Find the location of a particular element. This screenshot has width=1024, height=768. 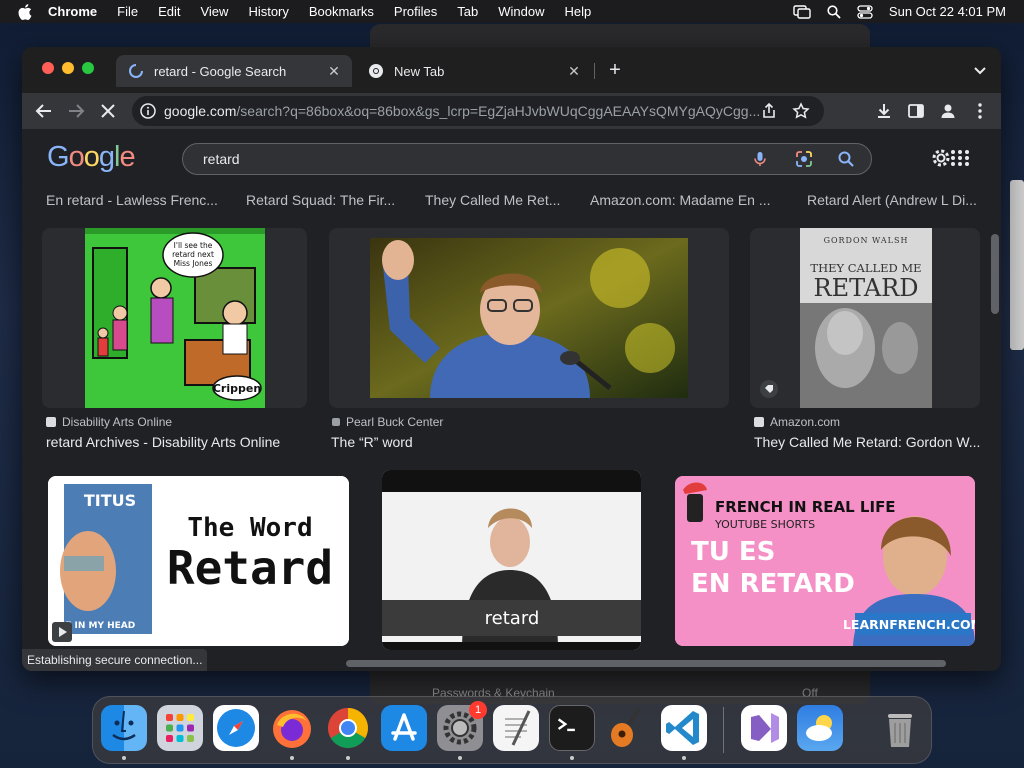

tab-google-search: retard - Google Search ✕ is located at coordinates (234, 71).